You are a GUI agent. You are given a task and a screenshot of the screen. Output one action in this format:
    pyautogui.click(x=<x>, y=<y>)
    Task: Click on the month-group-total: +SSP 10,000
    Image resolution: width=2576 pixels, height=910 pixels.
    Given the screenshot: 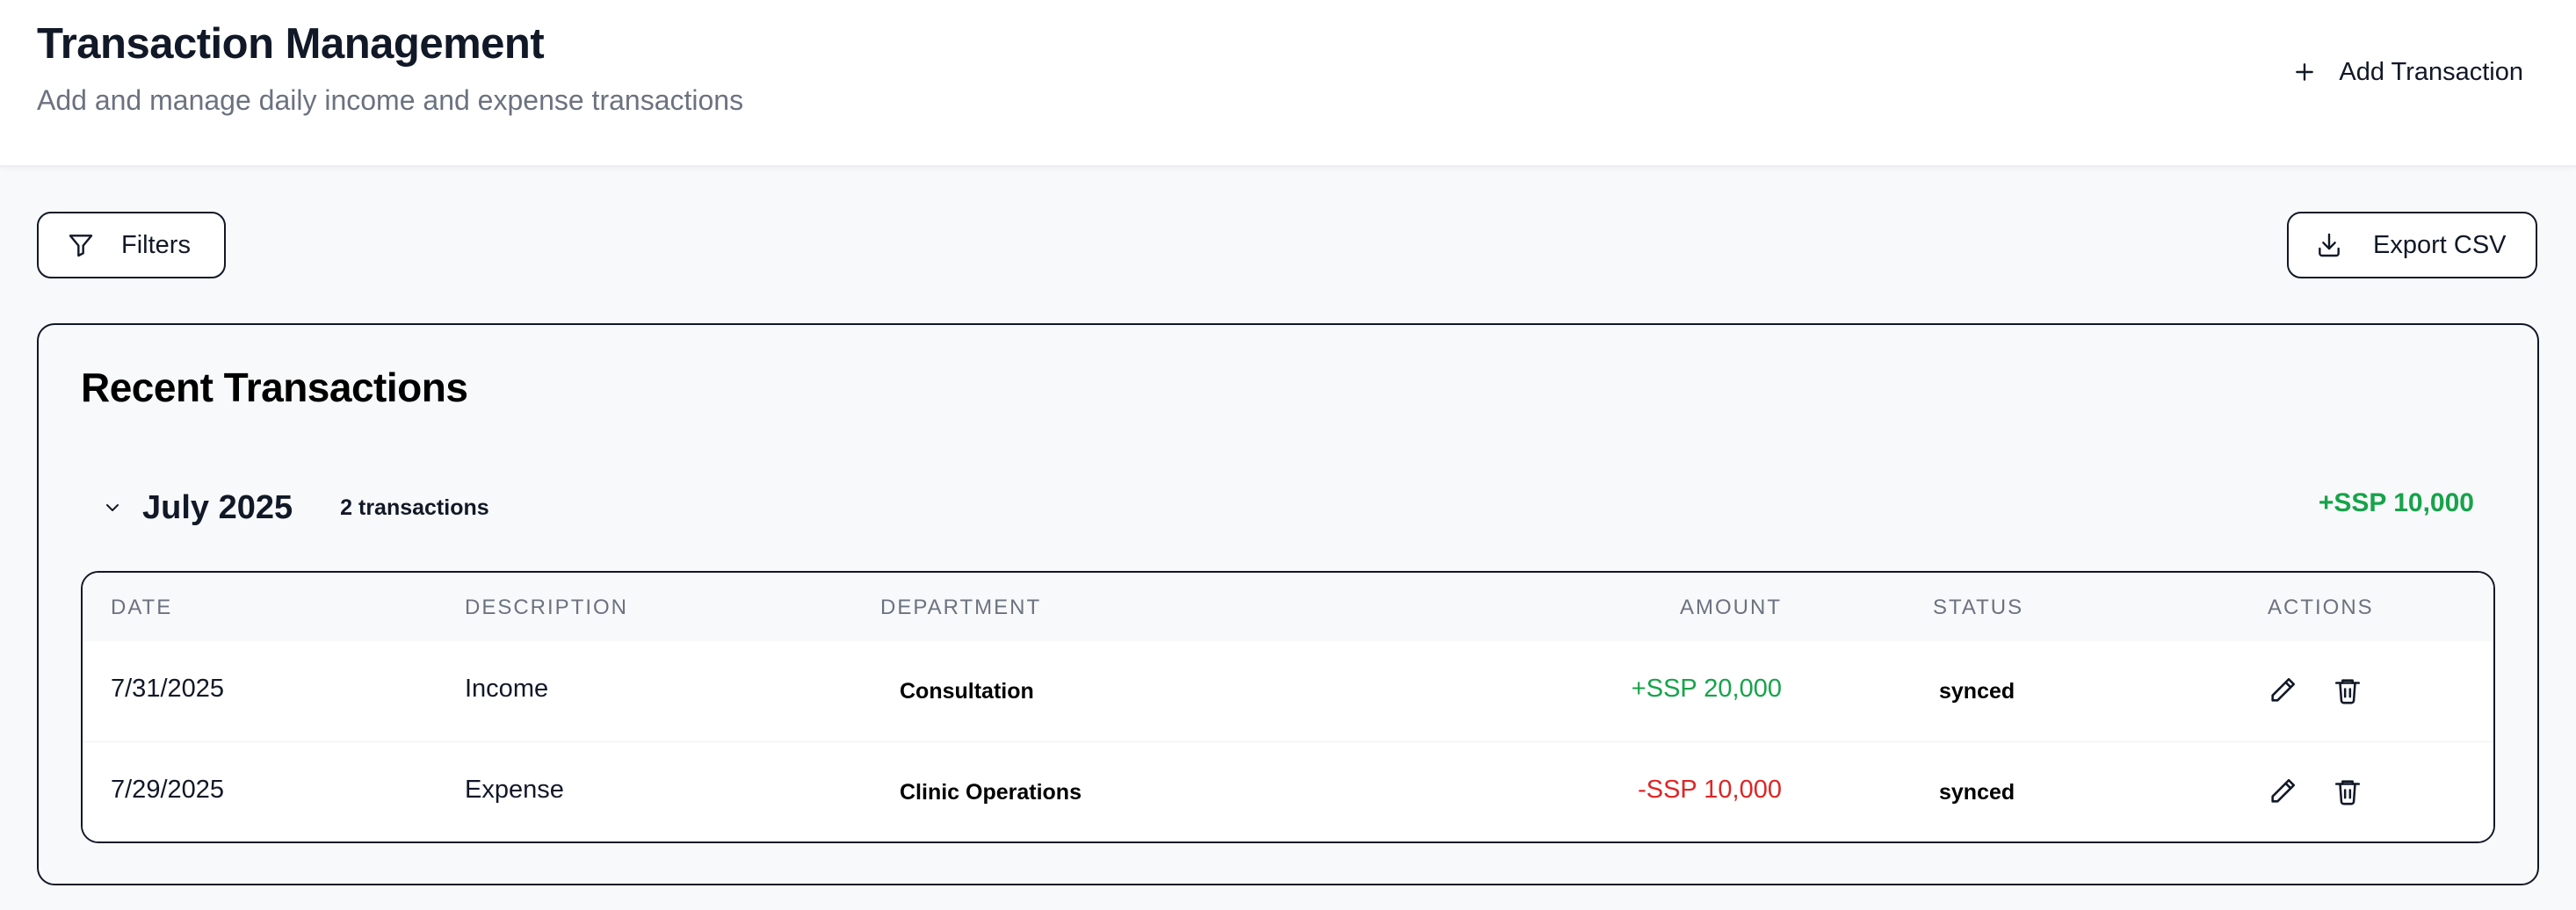 What is the action you would take?
    pyautogui.click(x=2396, y=502)
    